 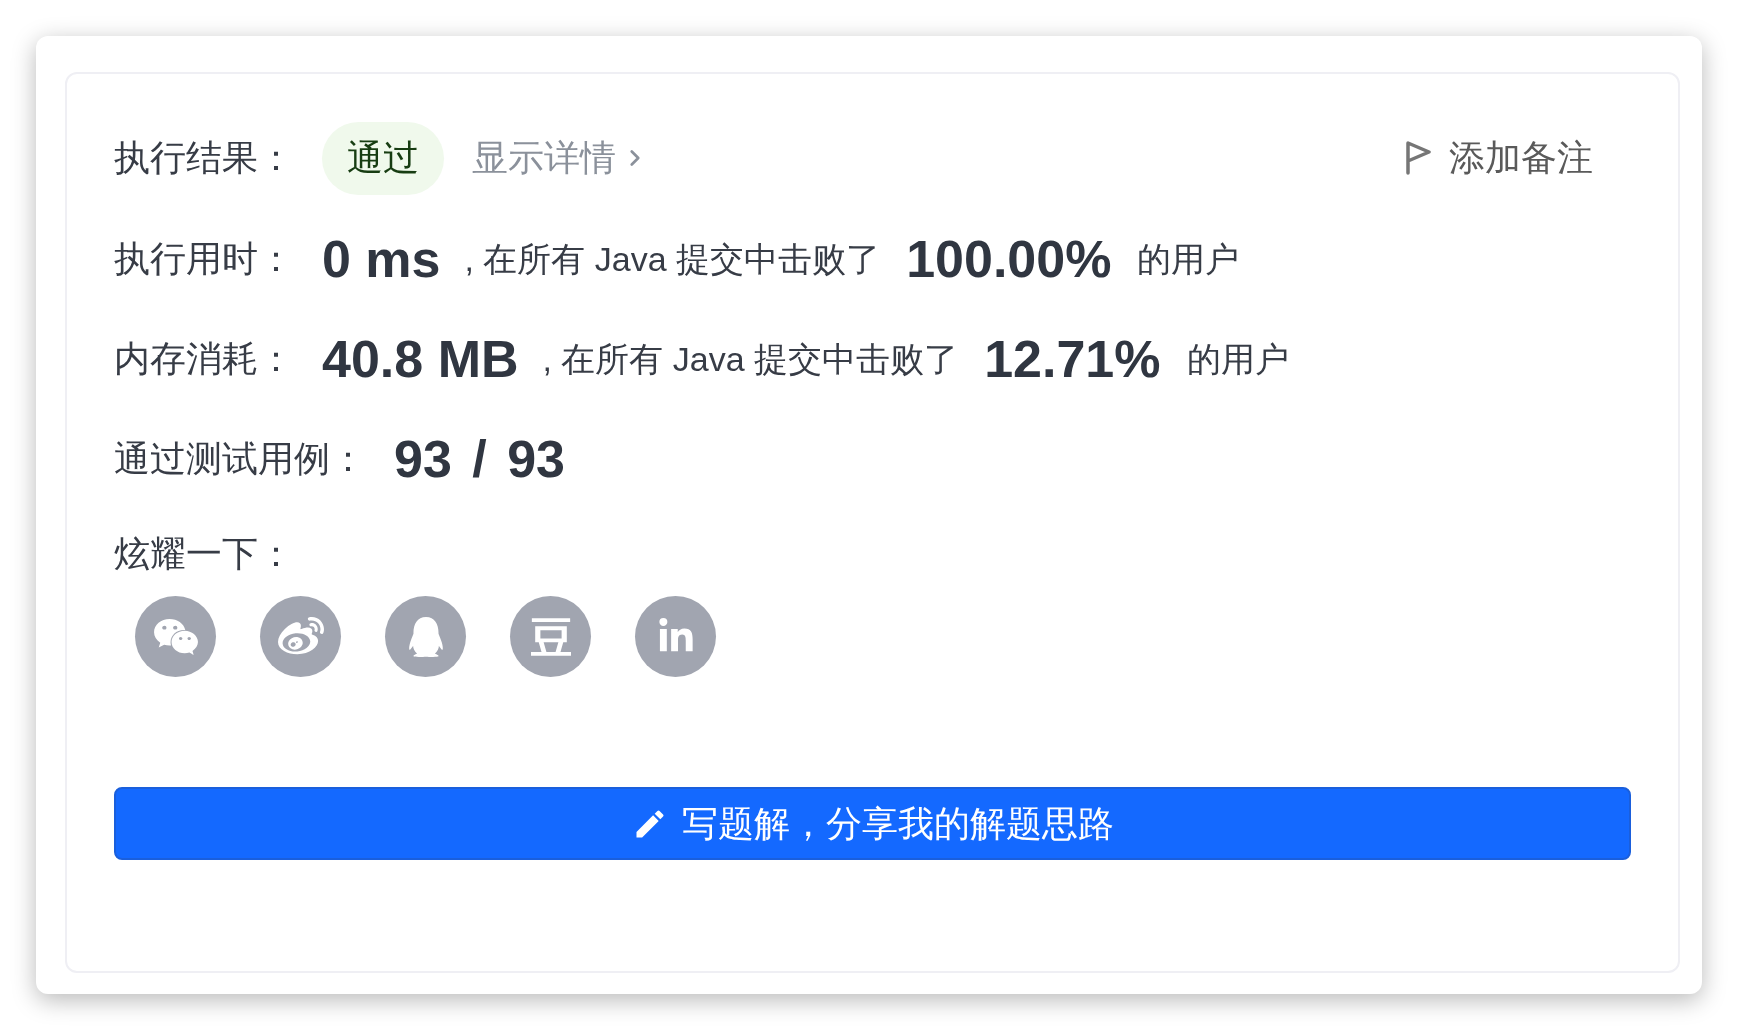 What do you see at coordinates (381, 259) in the screenshot?
I see `stat-value: 0 ms` at bounding box center [381, 259].